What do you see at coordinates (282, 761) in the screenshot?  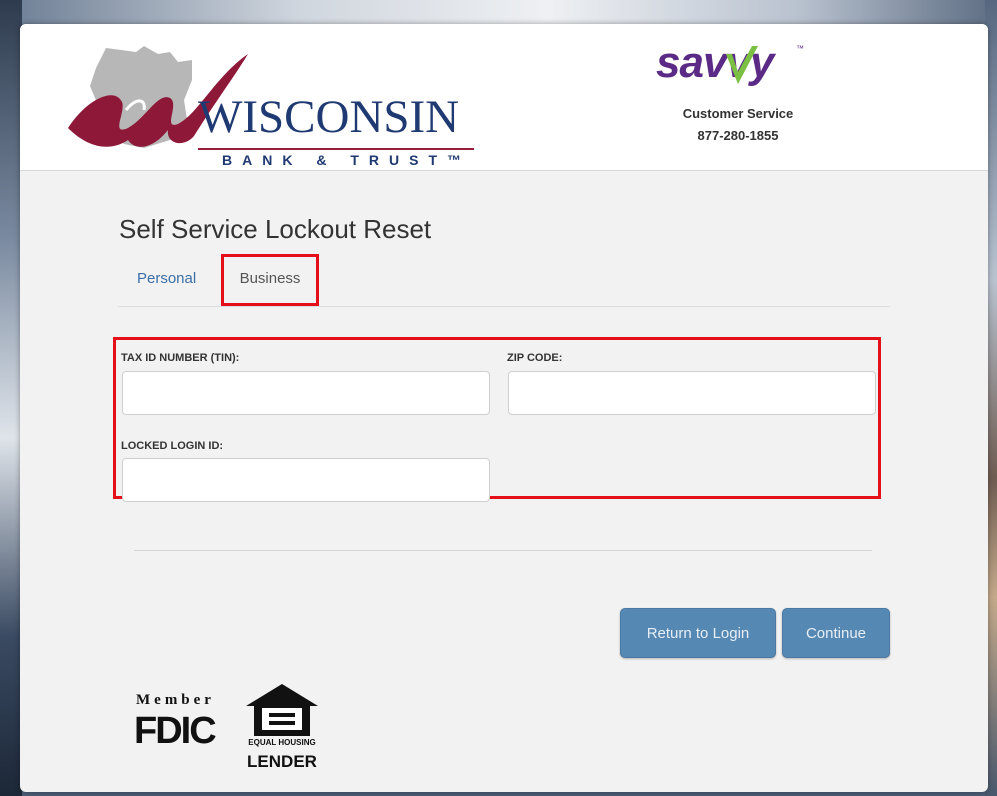 I see `lender-text: LENDER` at bounding box center [282, 761].